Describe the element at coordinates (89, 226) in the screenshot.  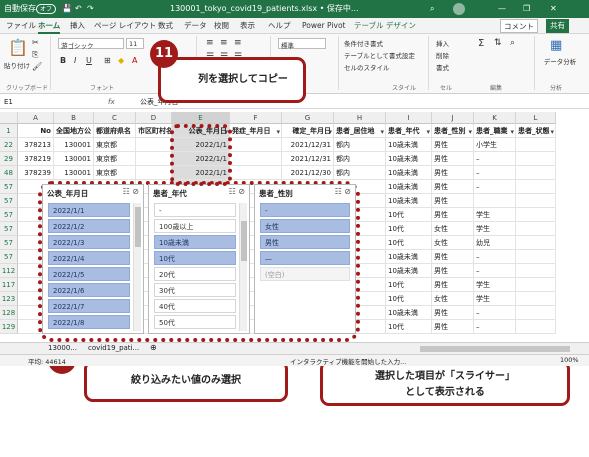
I see `slicer-item: 2022/1/2` at that location.